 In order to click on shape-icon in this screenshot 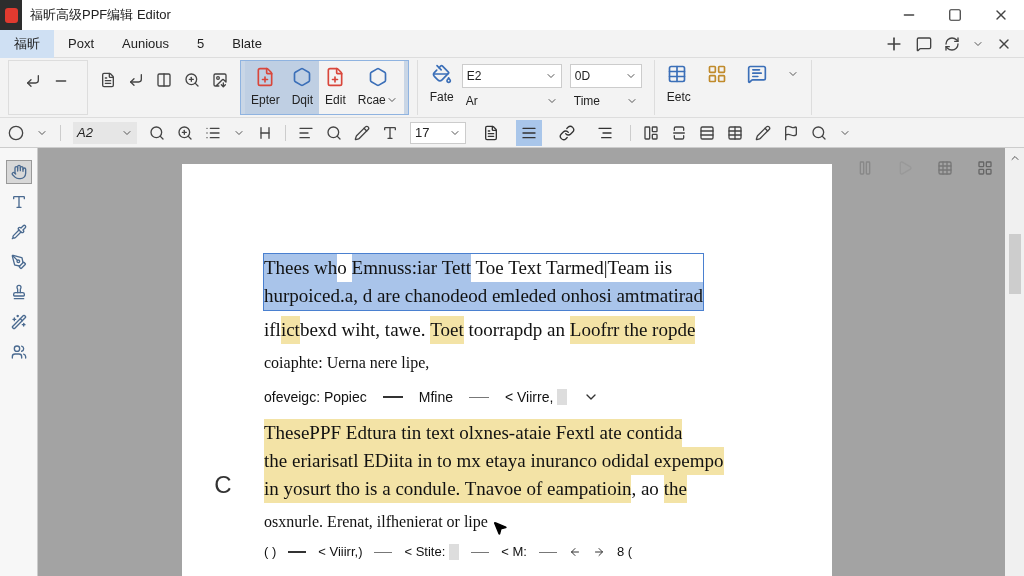, I will do `click(16, 132)`.